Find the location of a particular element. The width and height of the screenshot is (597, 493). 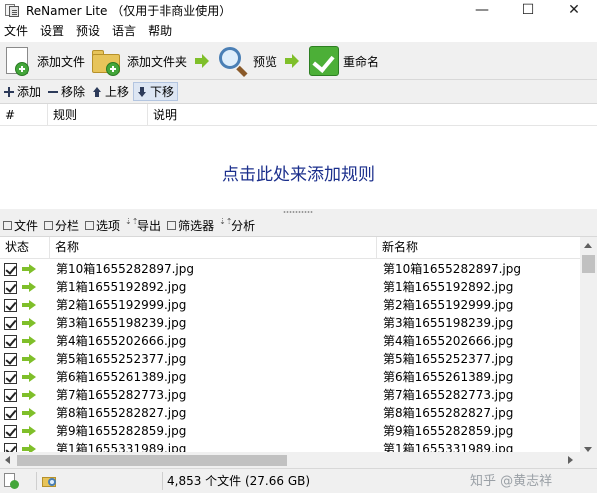

columns-menu-button: 分栏 is located at coordinates (61, 225).